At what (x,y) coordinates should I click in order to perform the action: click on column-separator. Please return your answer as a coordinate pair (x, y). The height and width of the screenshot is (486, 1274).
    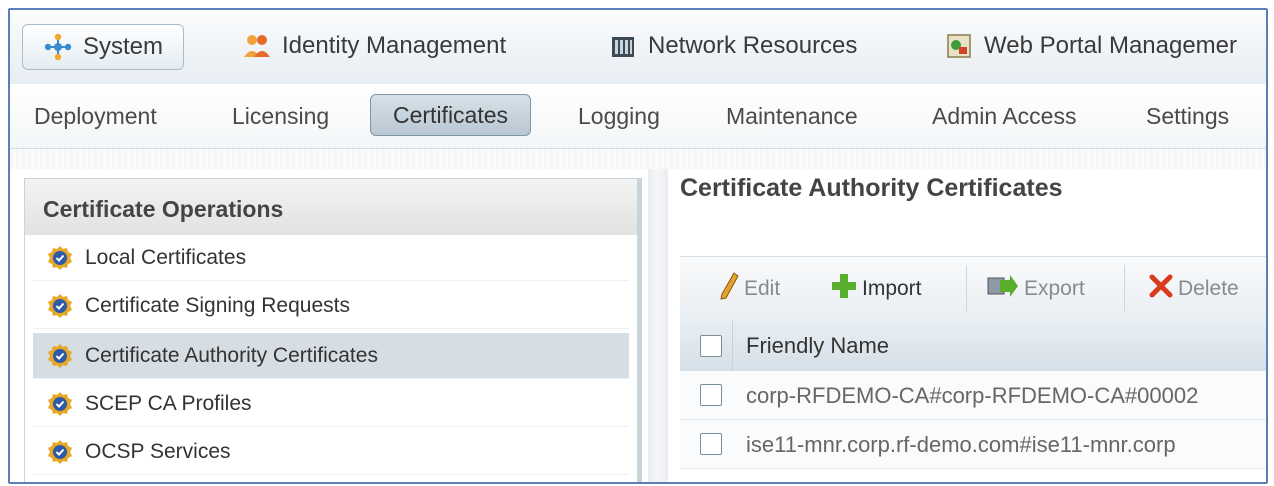
    Looking at the image, I should click on (732, 346).